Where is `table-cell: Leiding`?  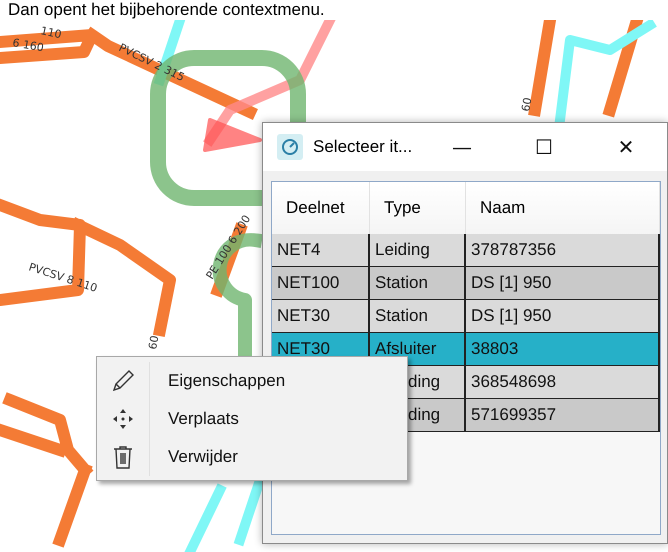
table-cell: Leiding is located at coordinates (418, 250).